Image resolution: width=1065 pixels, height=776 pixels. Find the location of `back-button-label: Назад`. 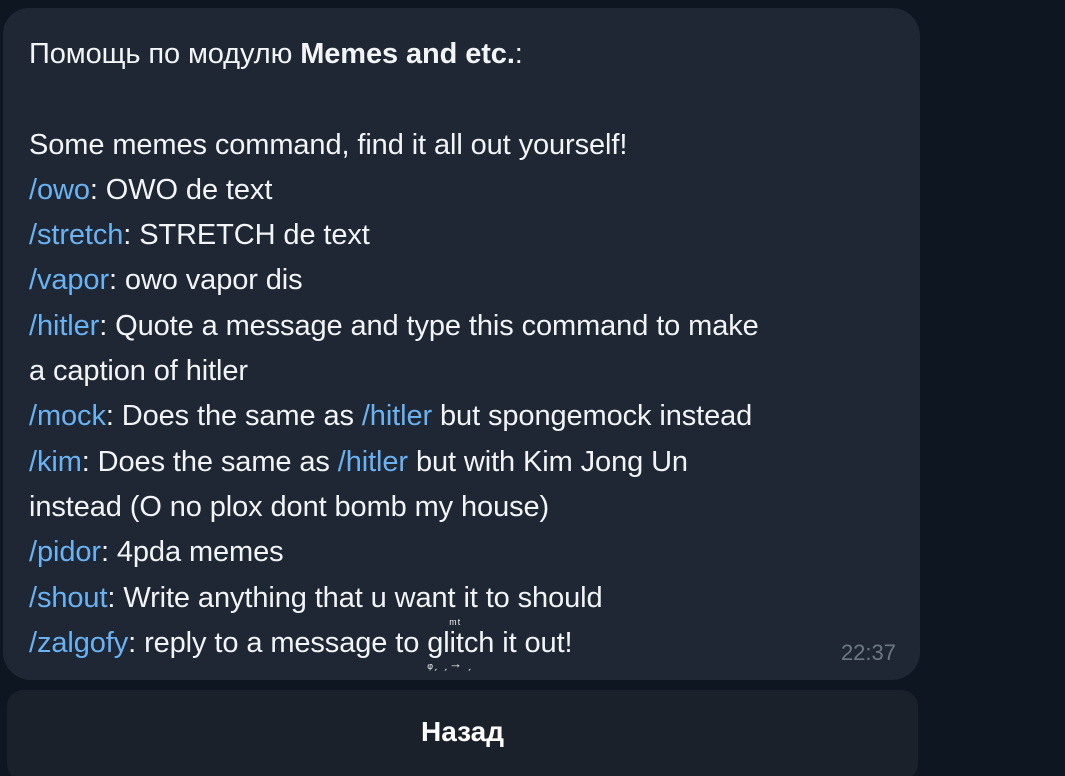

back-button-label: Назад is located at coordinates (462, 731).